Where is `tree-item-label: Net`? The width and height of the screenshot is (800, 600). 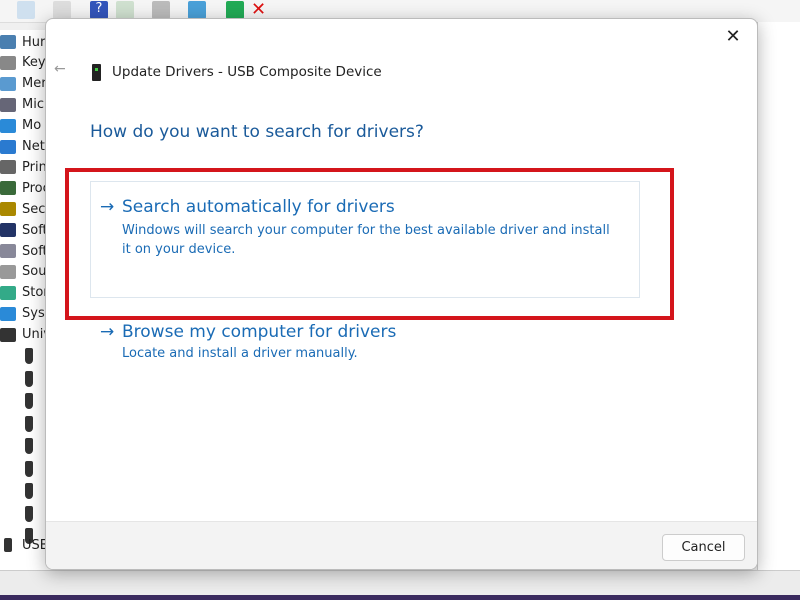 tree-item-label: Net is located at coordinates (33, 146).